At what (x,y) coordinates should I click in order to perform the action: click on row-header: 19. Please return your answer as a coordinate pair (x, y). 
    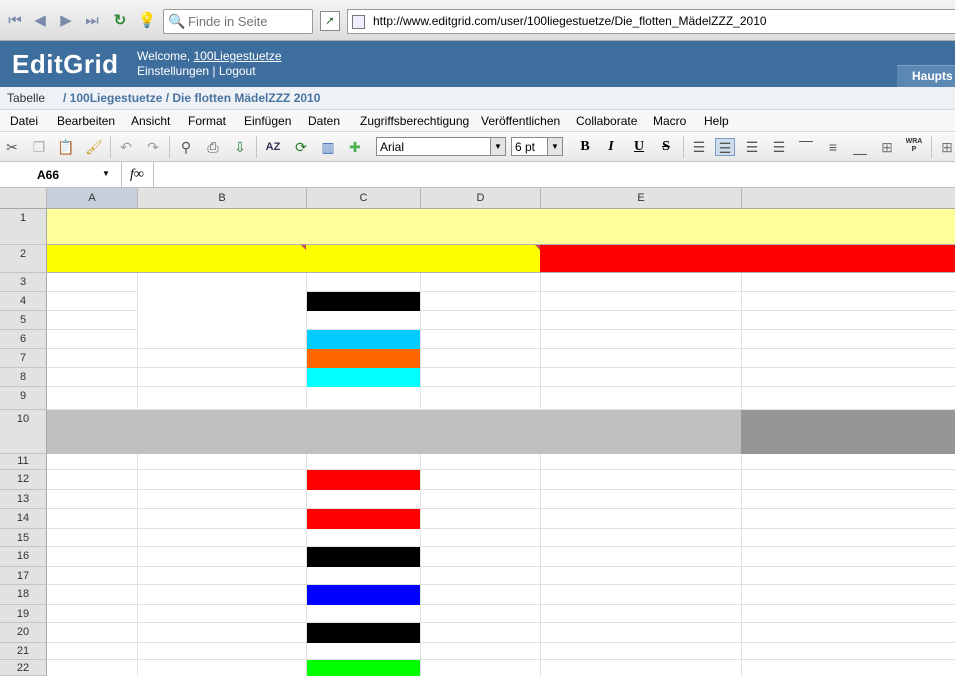
    Looking at the image, I should click on (23, 614).